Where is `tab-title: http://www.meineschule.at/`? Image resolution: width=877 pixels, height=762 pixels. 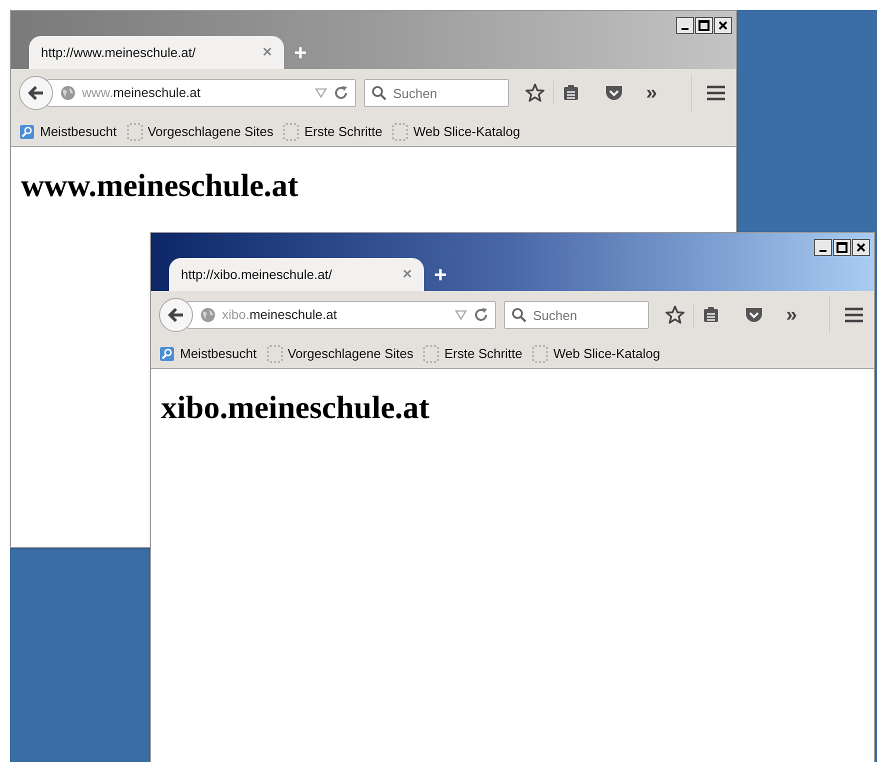 tab-title: http://www.meineschule.at/ is located at coordinates (118, 53).